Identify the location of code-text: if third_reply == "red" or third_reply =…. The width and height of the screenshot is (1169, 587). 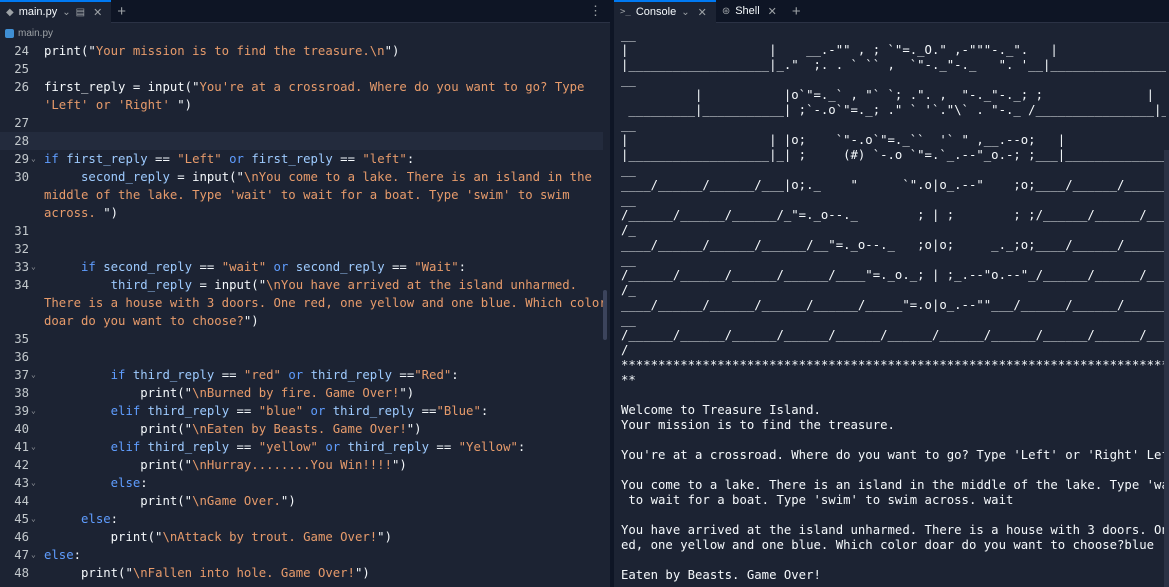
(284, 375).